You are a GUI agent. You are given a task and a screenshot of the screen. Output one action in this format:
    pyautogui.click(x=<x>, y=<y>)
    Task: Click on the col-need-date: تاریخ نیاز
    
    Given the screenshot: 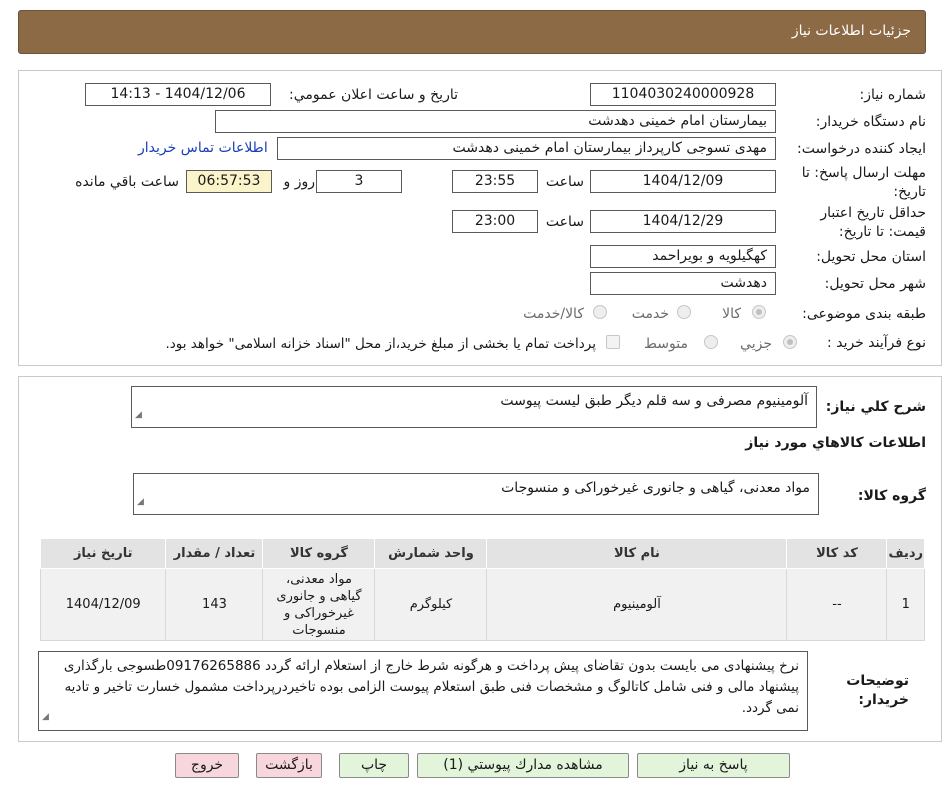 What is the action you would take?
    pyautogui.click(x=103, y=553)
    